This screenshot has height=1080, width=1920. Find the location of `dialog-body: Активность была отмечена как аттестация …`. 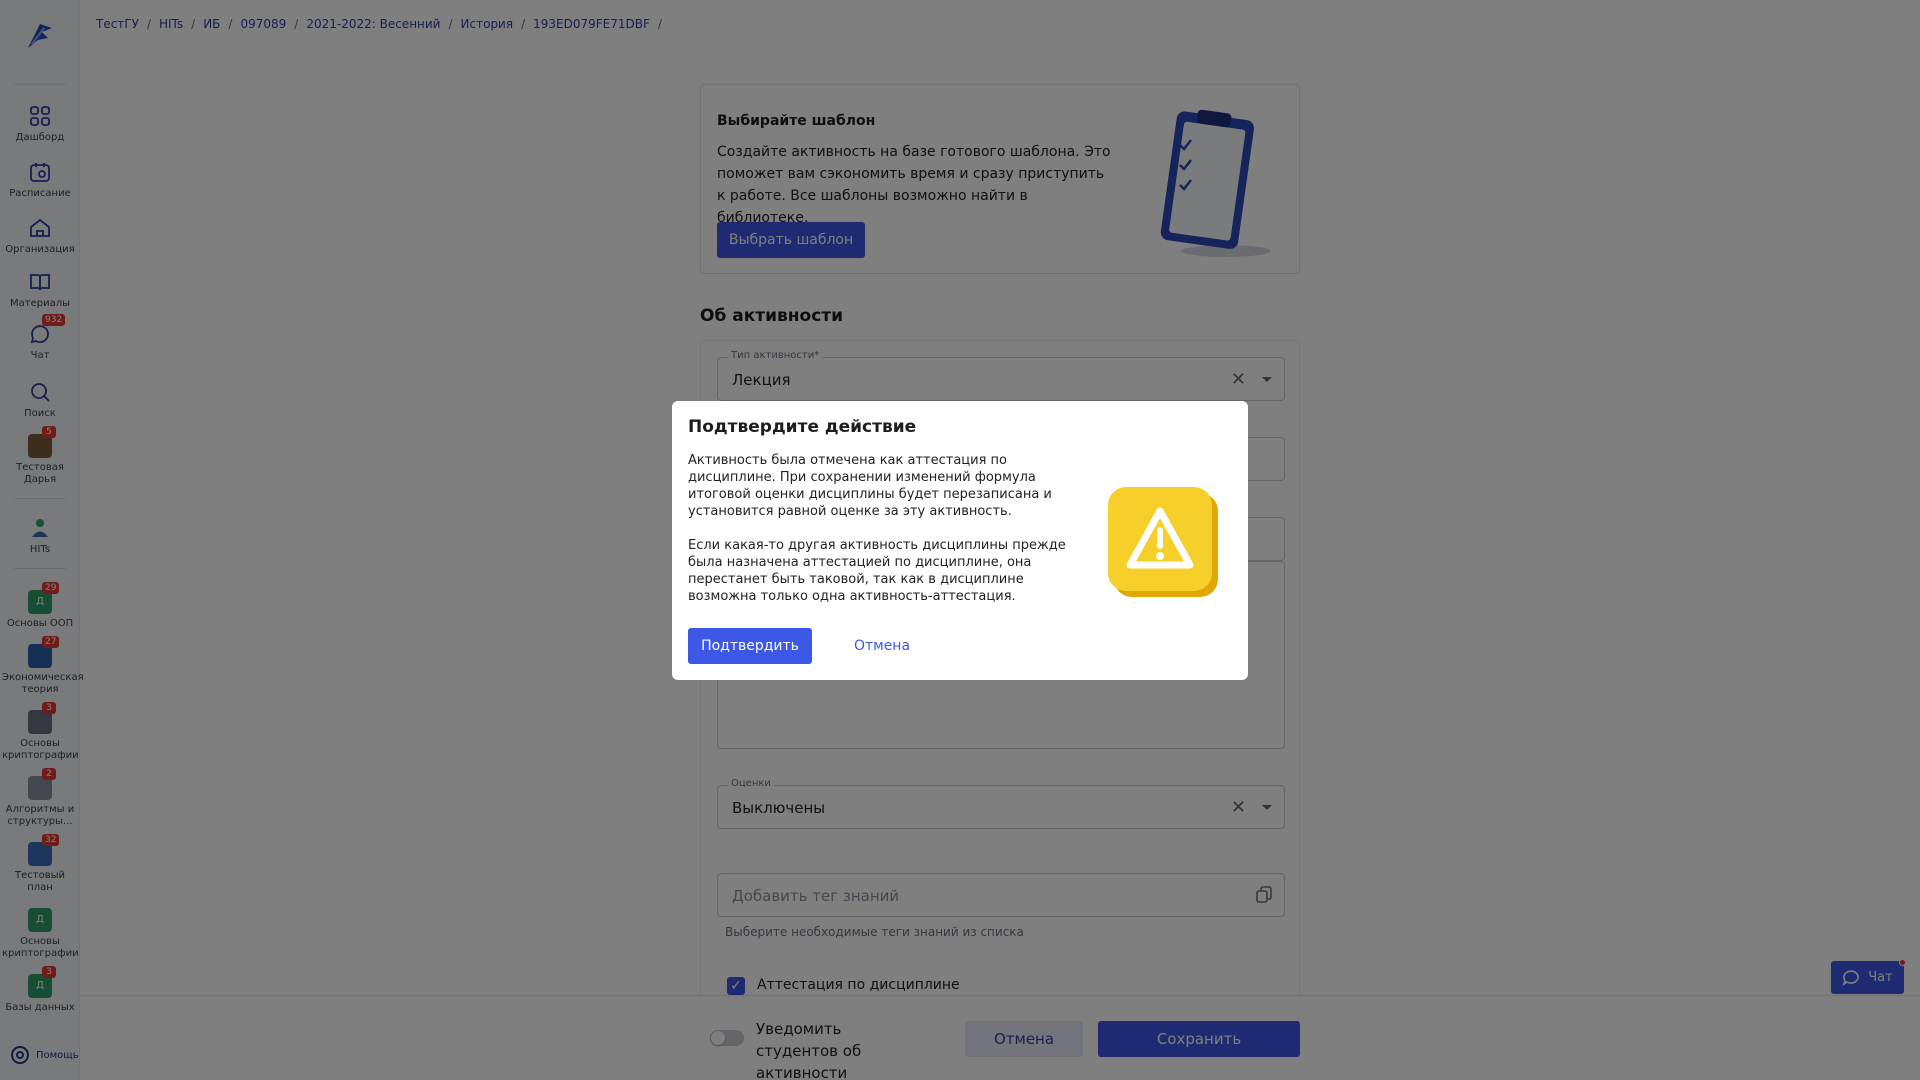

dialog-body: Активность была отмечена как аттестация … is located at coordinates (883, 528).